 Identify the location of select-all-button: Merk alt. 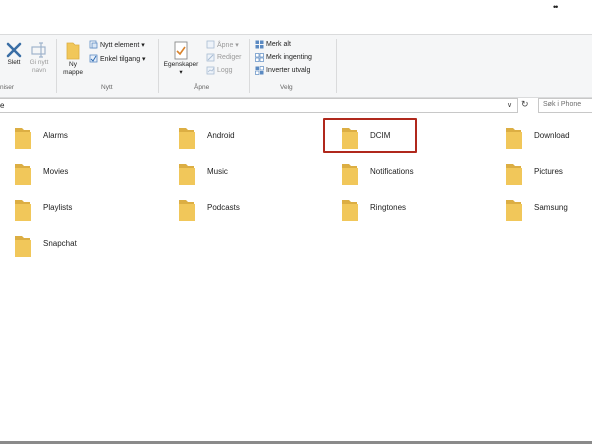
(273, 44).